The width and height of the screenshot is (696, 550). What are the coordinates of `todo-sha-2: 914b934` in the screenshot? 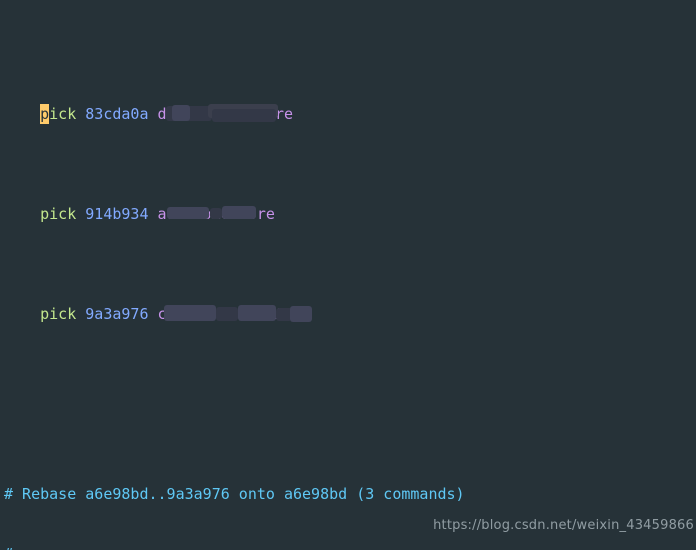 It's located at (117, 214).